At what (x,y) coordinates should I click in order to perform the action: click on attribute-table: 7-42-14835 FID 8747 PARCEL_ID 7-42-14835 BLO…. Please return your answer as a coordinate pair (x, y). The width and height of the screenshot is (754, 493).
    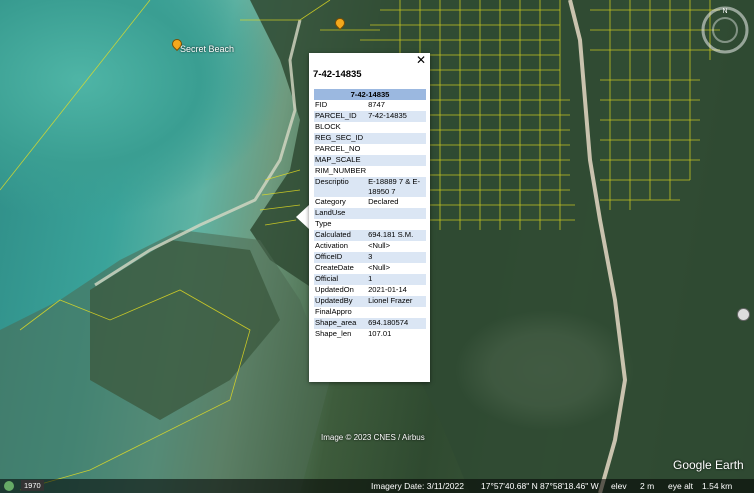
    Looking at the image, I should click on (370, 214).